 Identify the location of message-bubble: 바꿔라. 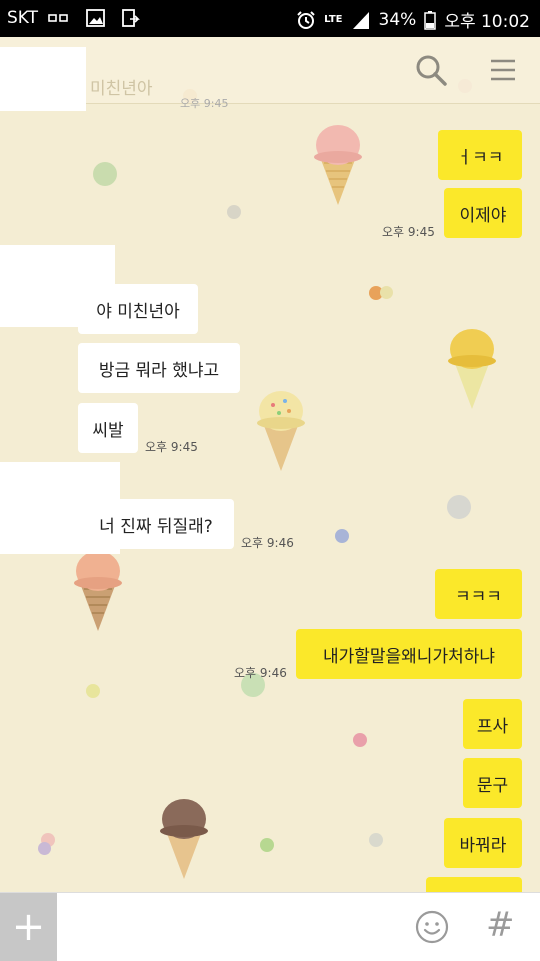
(483, 843).